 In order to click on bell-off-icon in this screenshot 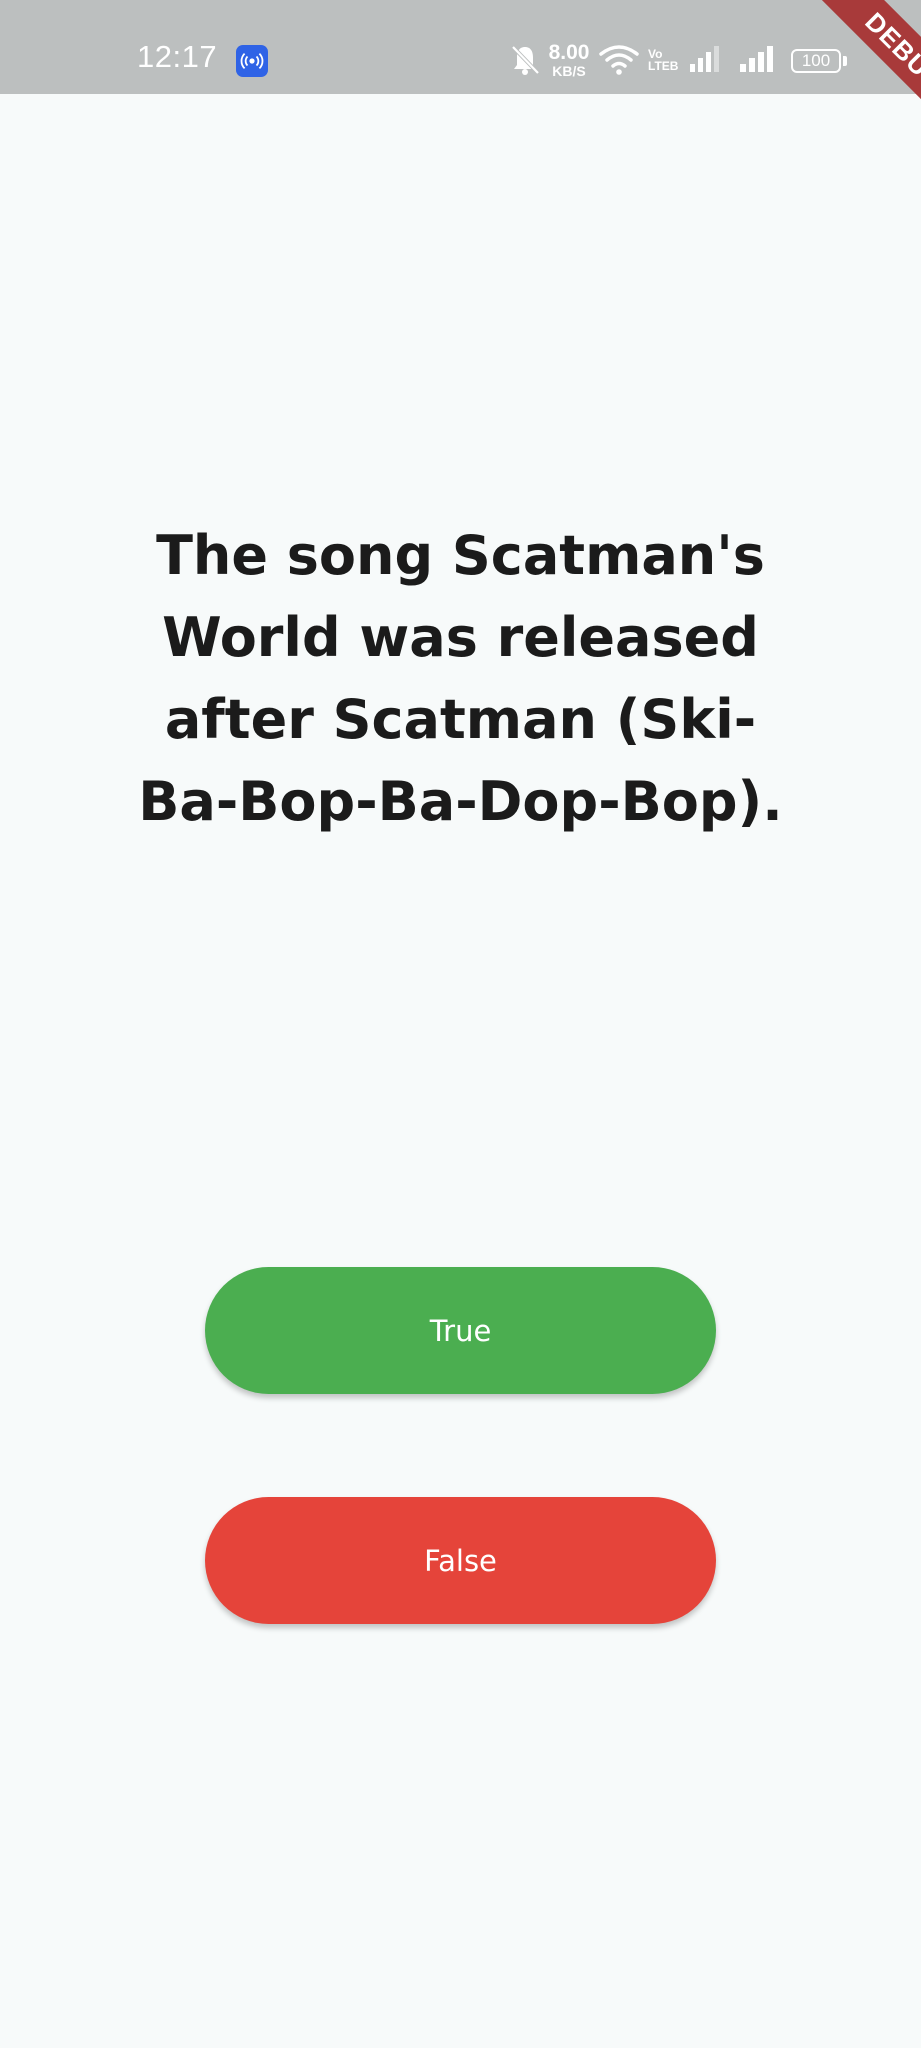, I will do `click(525, 60)`.